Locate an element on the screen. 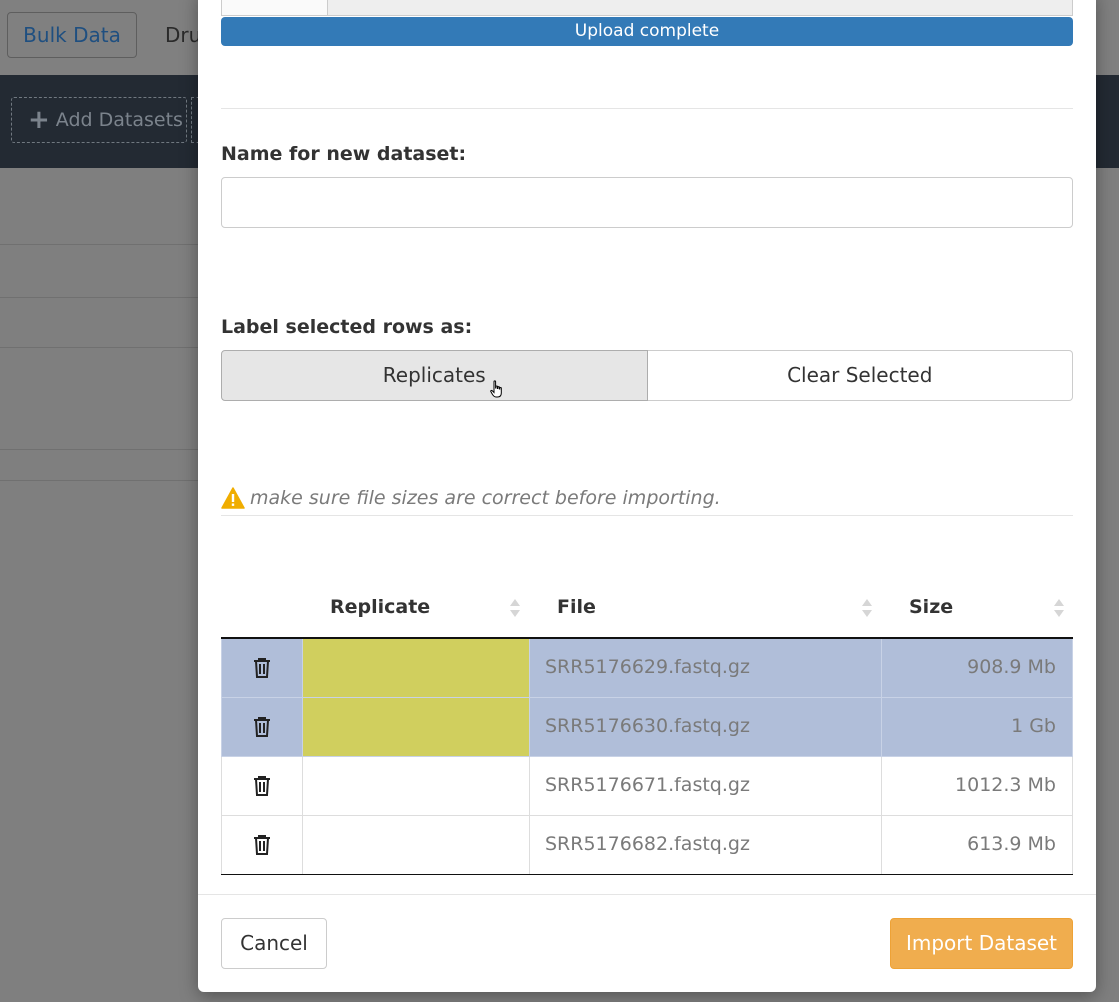 The width and height of the screenshot is (1119, 1002). warning-icon is located at coordinates (233, 498).